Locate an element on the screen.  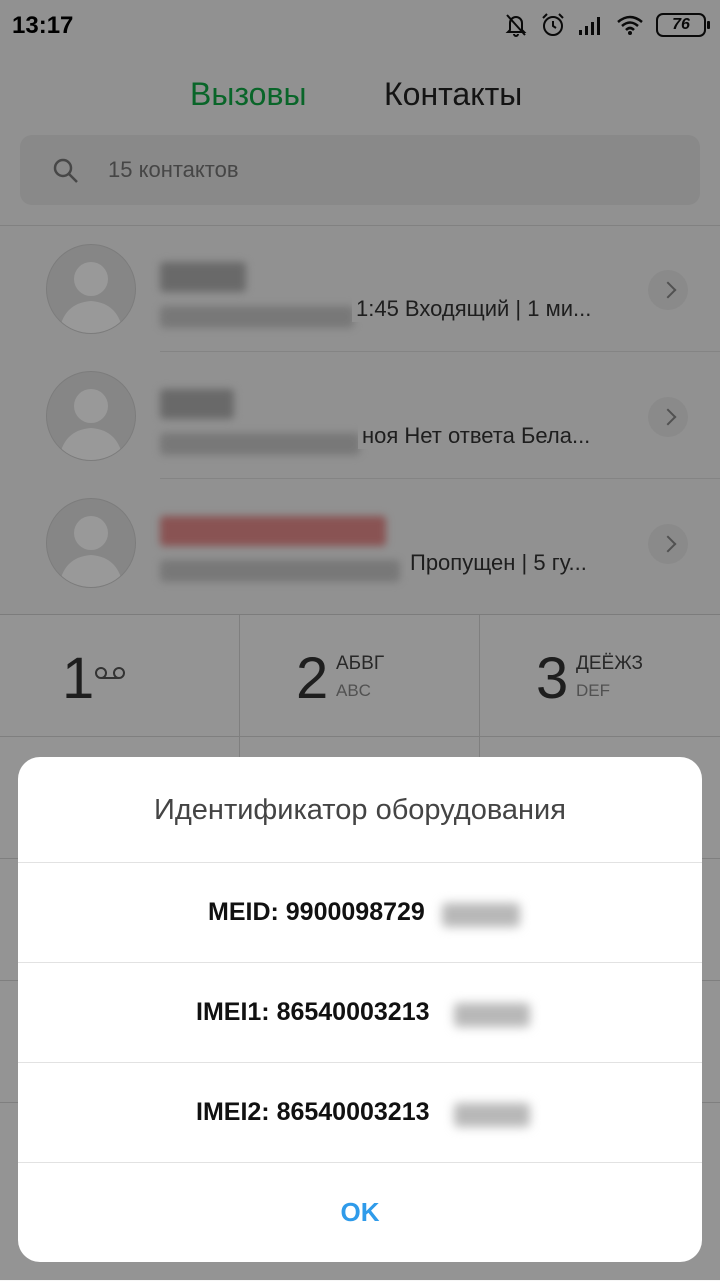
imei1-redacted is located at coordinates (492, 1015).